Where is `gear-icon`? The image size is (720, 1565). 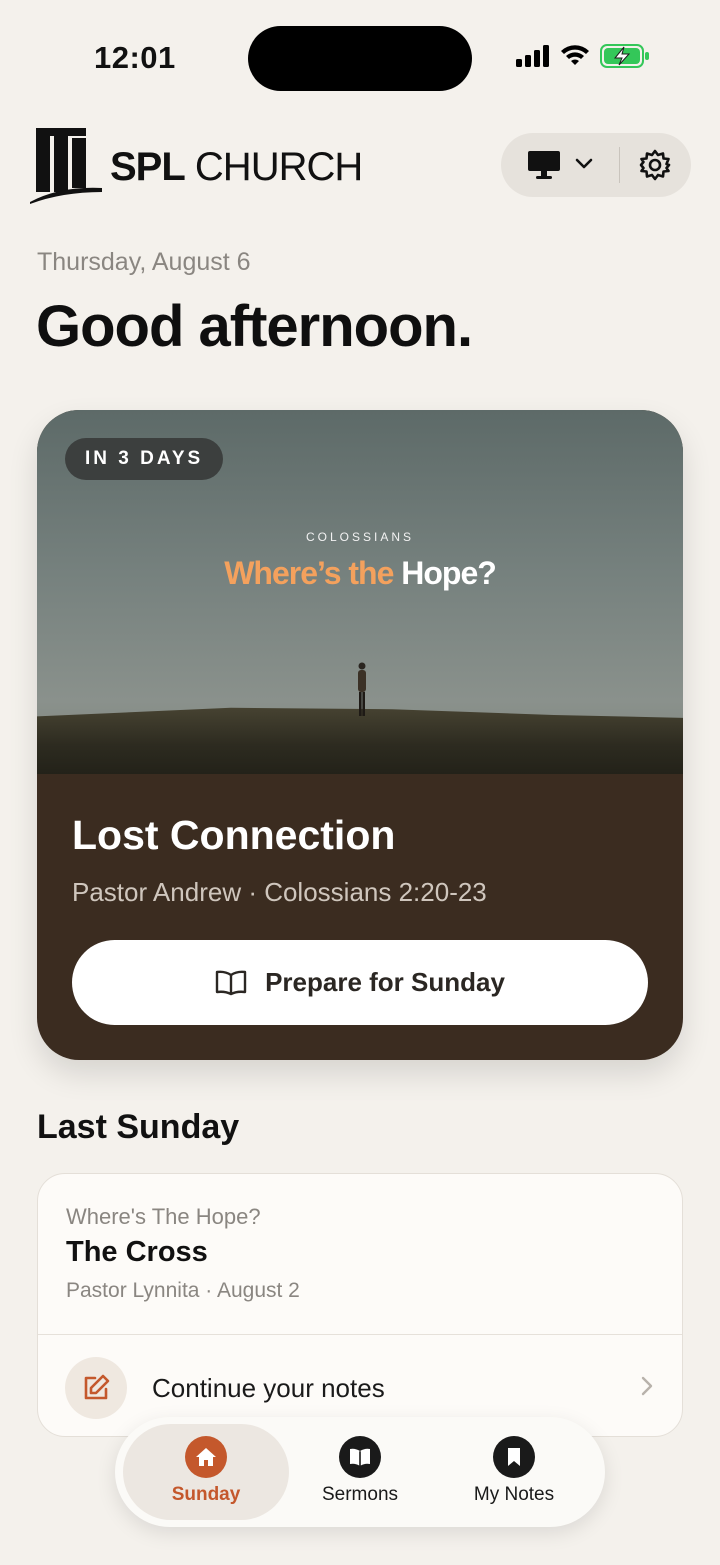 gear-icon is located at coordinates (655, 165).